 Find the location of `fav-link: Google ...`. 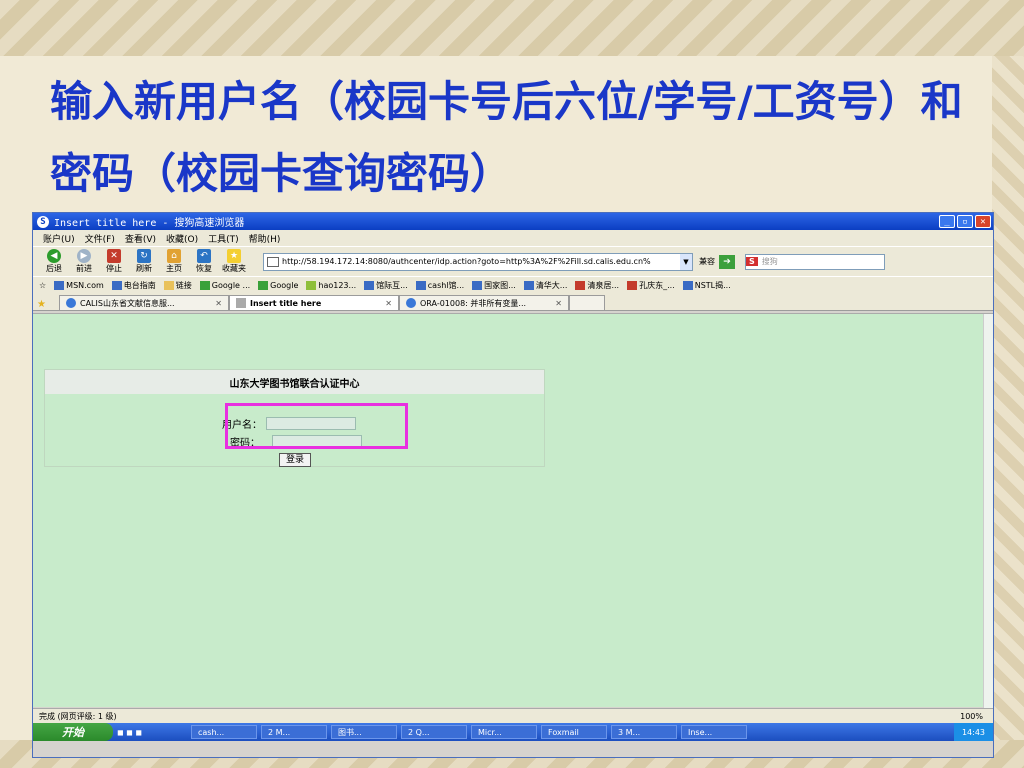

fav-link: Google ... is located at coordinates (224, 285).